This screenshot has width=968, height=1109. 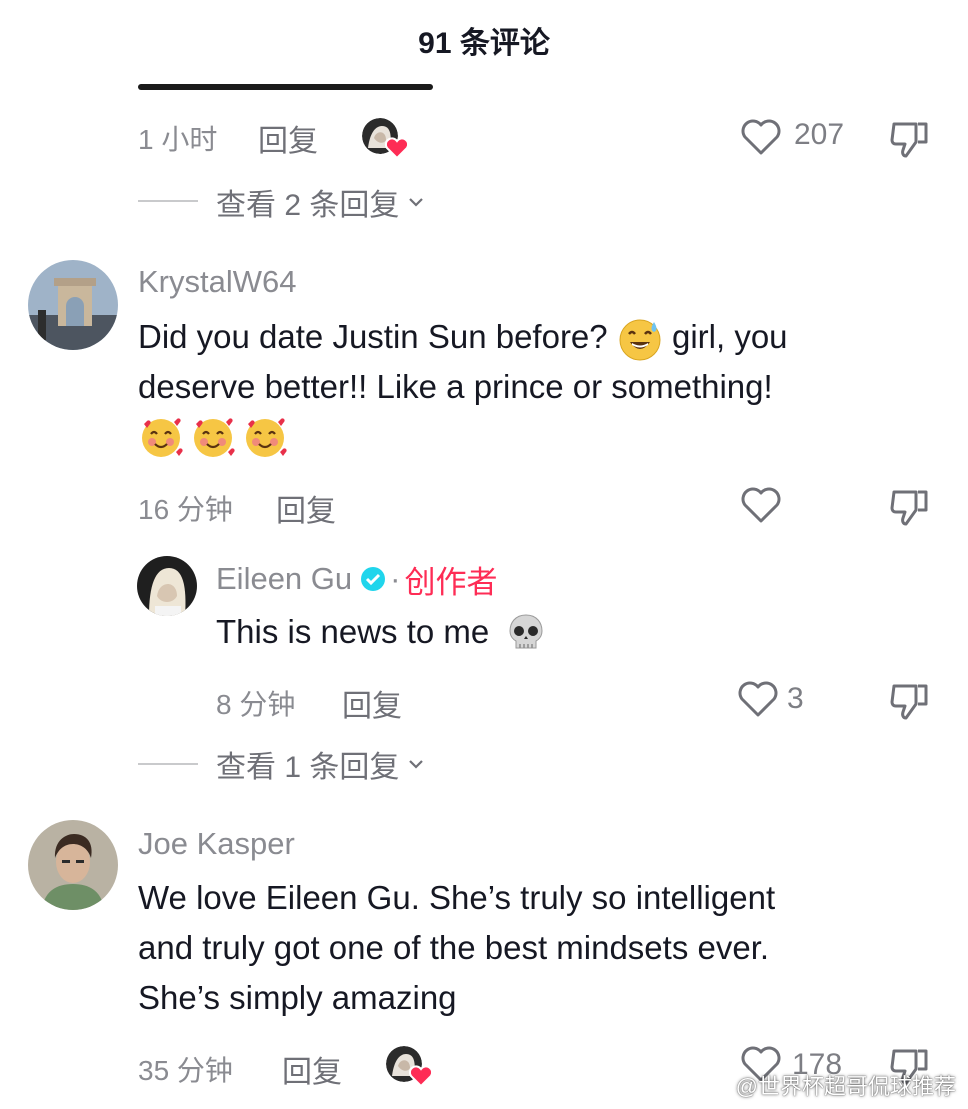 I want to click on comment-text-part: Did you date Justin Sun before?, so click(x=373, y=336).